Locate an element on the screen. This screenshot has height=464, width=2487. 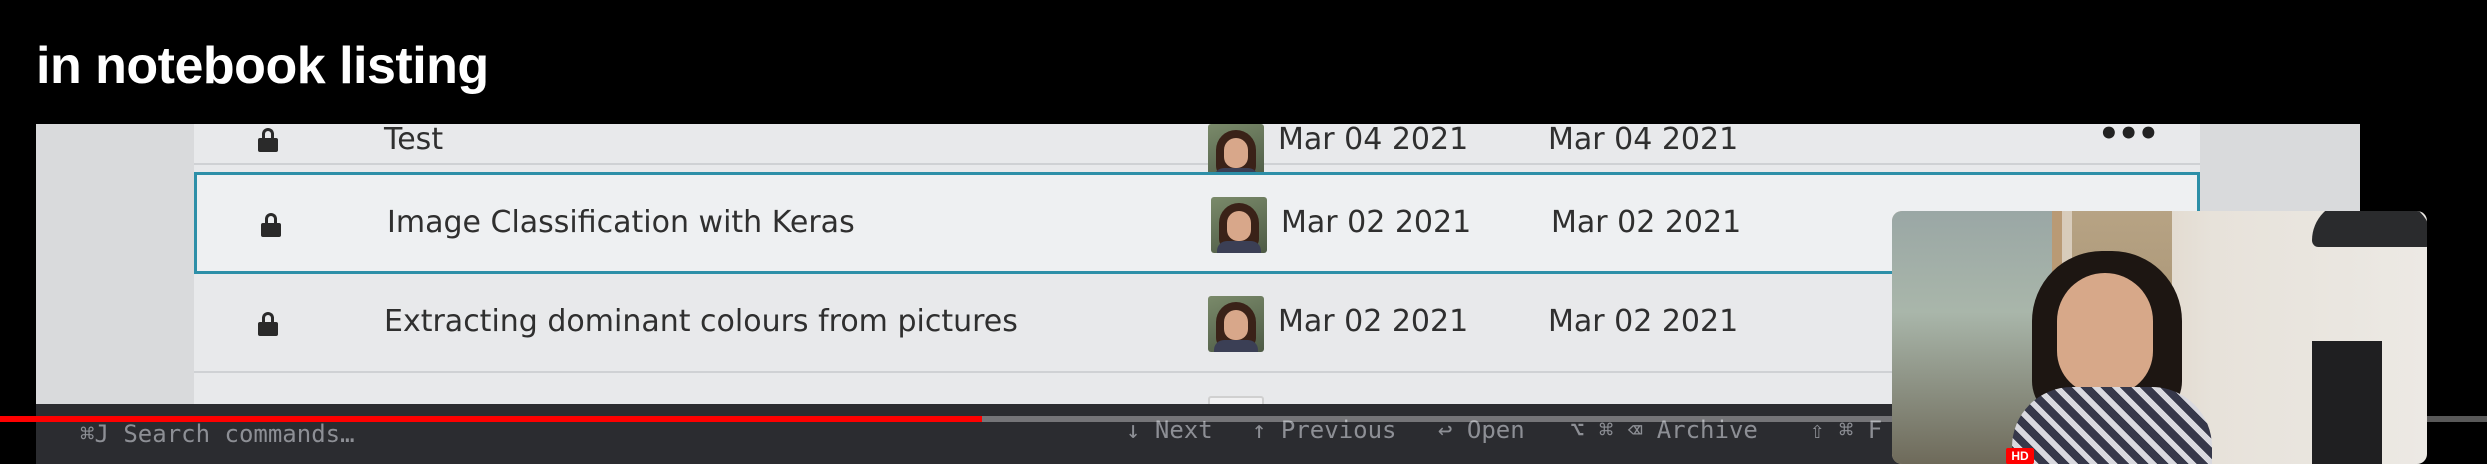
created-date: Mar 04 2021 is located at coordinates (1373, 140).